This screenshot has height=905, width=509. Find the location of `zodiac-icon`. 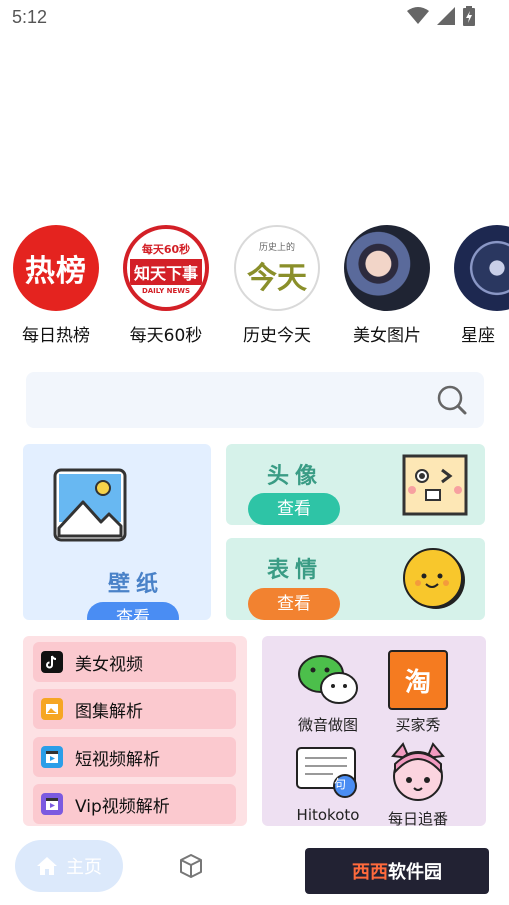

zodiac-icon is located at coordinates (481, 268).